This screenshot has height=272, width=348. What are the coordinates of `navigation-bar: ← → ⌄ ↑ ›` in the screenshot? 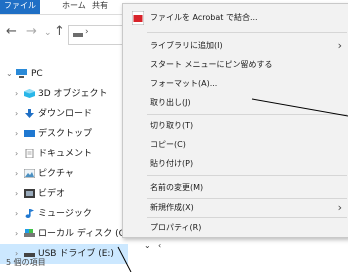 It's located at (64, 34).